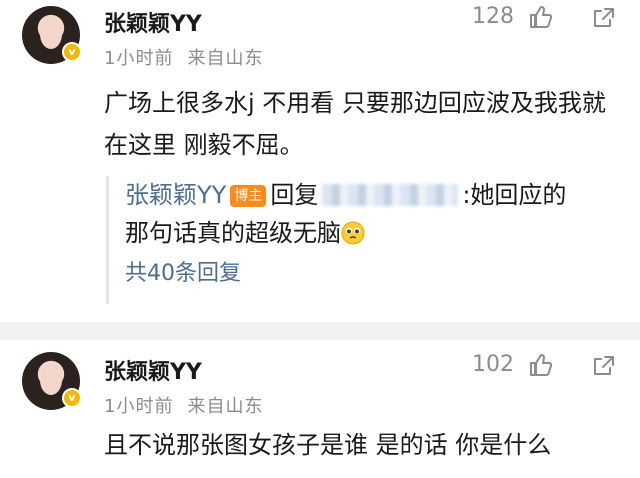 The width and height of the screenshot is (640, 478). I want to click on author-tag-badge: 博主, so click(248, 196).